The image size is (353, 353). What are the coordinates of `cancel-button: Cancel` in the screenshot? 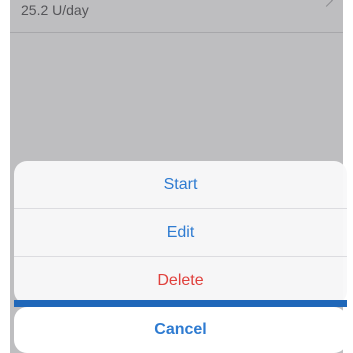 It's located at (180, 330).